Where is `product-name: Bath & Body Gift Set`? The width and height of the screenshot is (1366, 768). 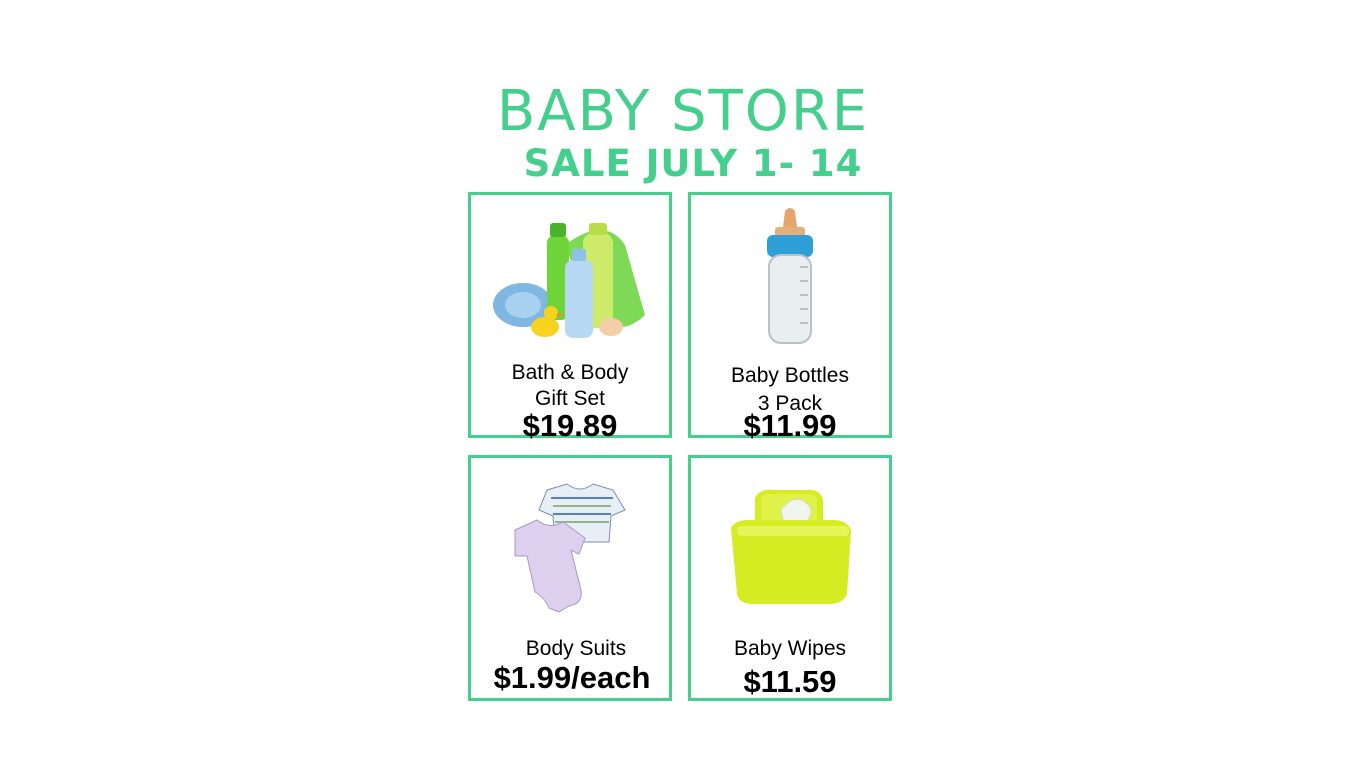
product-name: Bath & Body Gift Set is located at coordinates (570, 385).